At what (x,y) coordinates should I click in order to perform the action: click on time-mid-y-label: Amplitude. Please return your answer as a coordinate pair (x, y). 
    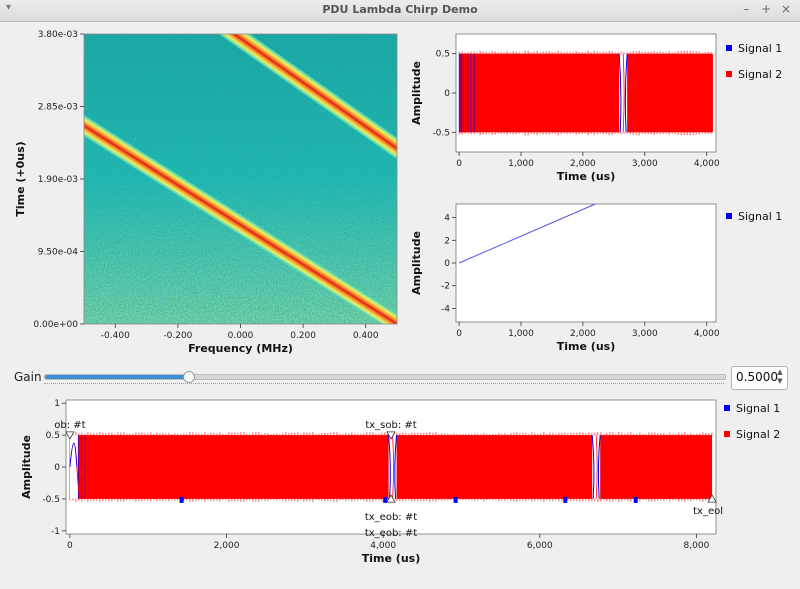
    Looking at the image, I should click on (416, 263).